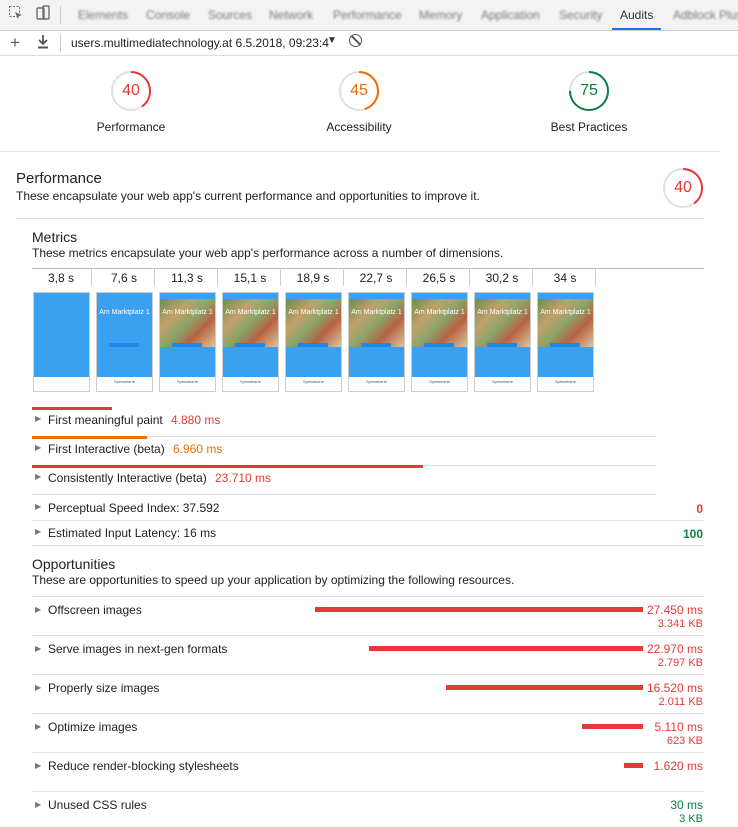 The image size is (738, 827). Describe the element at coordinates (313, 278) in the screenshot. I see `filmstrip-time: 18,9 s` at that location.